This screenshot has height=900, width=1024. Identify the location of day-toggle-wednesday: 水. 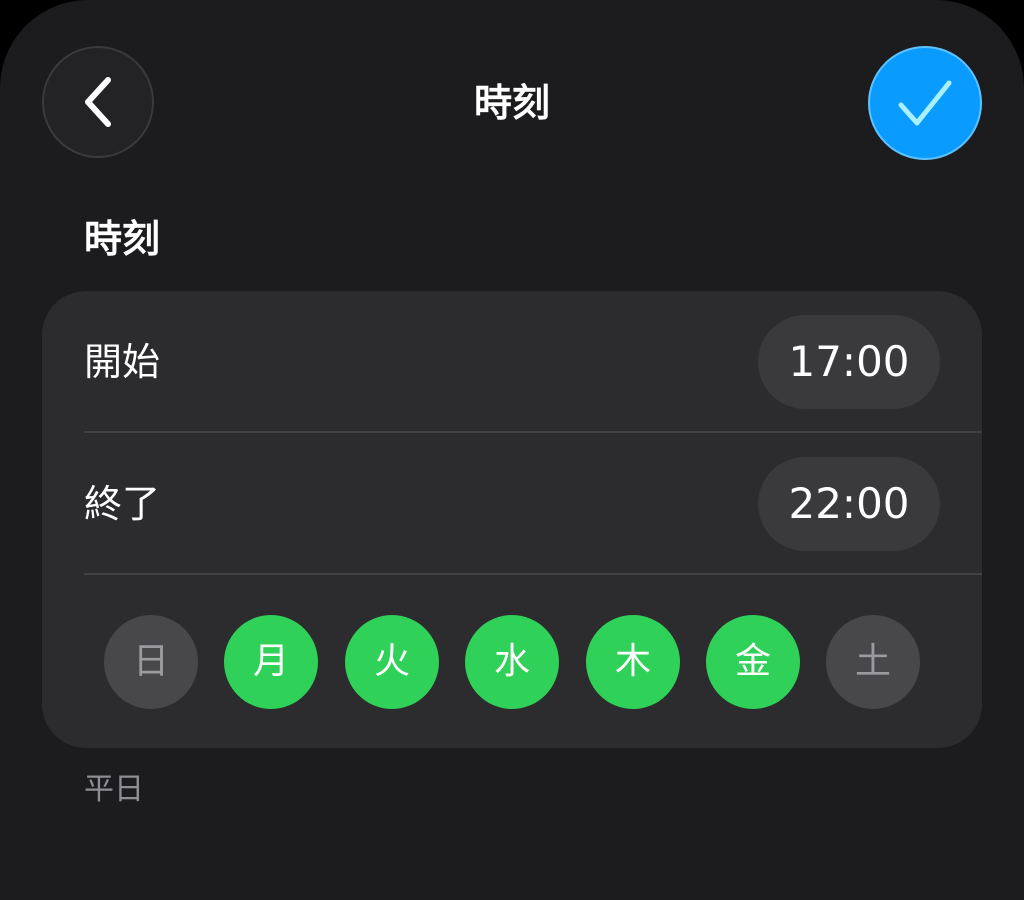
(512, 662).